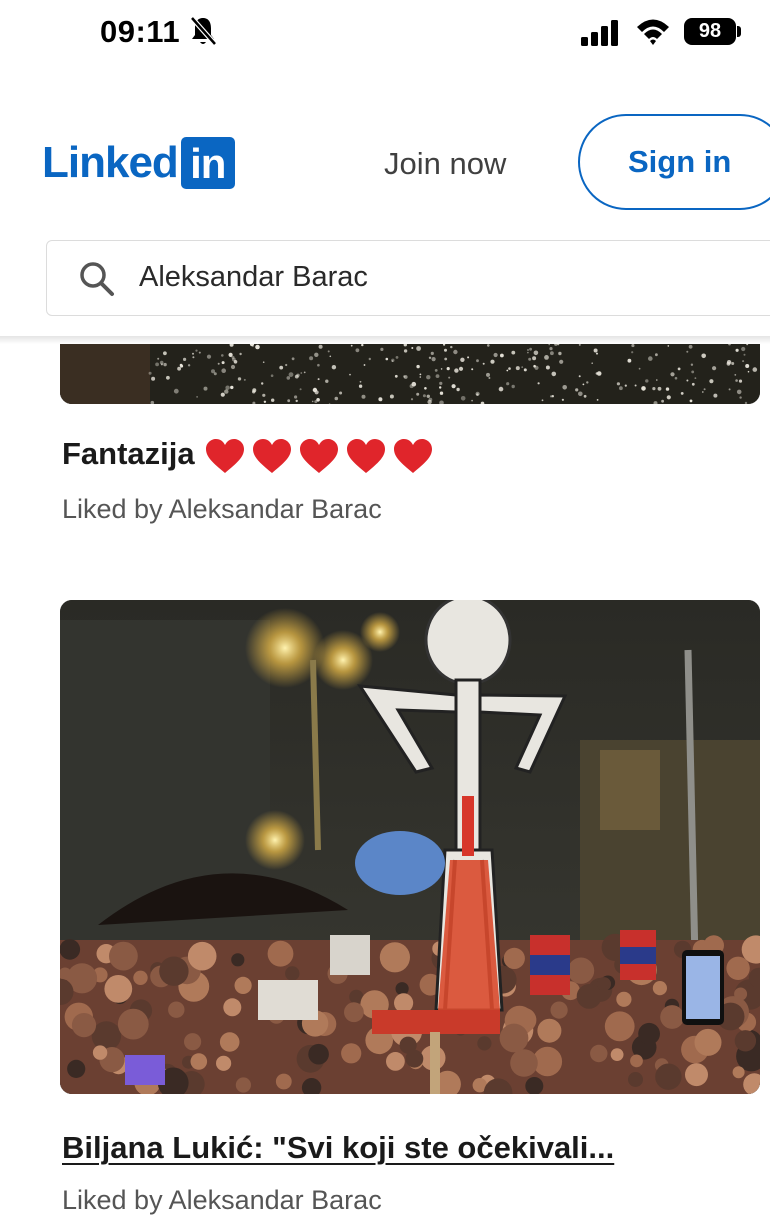 The height and width of the screenshot is (1232, 770). I want to click on post-image-crowd-lights, so click(410, 374).